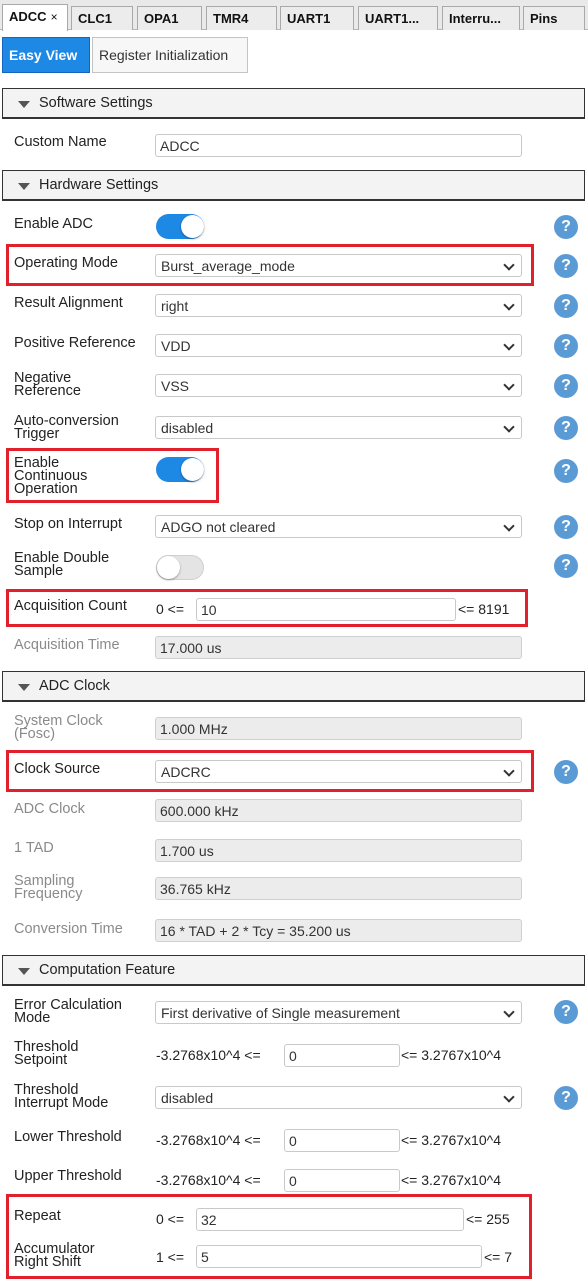 This screenshot has height=1284, width=588. What do you see at coordinates (37, 434) in the screenshot?
I see `label-line: Trigger` at bounding box center [37, 434].